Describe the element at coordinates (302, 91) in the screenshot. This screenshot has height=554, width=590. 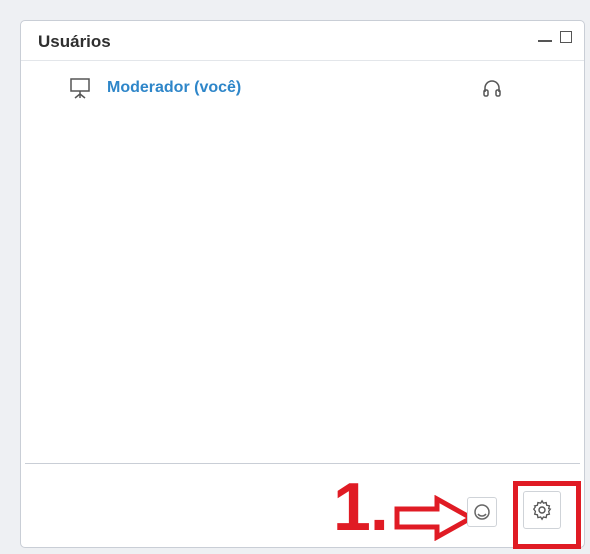
I see `user-list-item: Moderador (você)` at that location.